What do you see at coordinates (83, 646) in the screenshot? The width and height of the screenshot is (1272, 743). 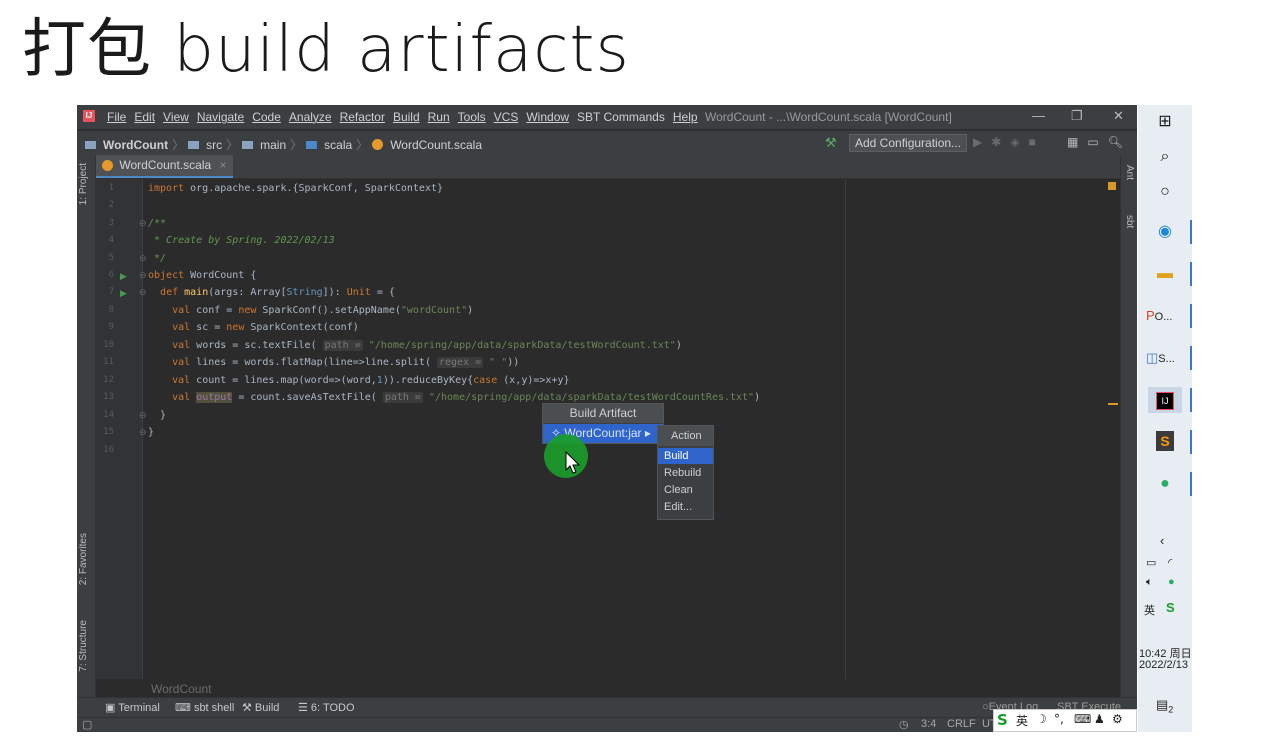 I see `structure-tool-tab: 7: Structure` at bounding box center [83, 646].